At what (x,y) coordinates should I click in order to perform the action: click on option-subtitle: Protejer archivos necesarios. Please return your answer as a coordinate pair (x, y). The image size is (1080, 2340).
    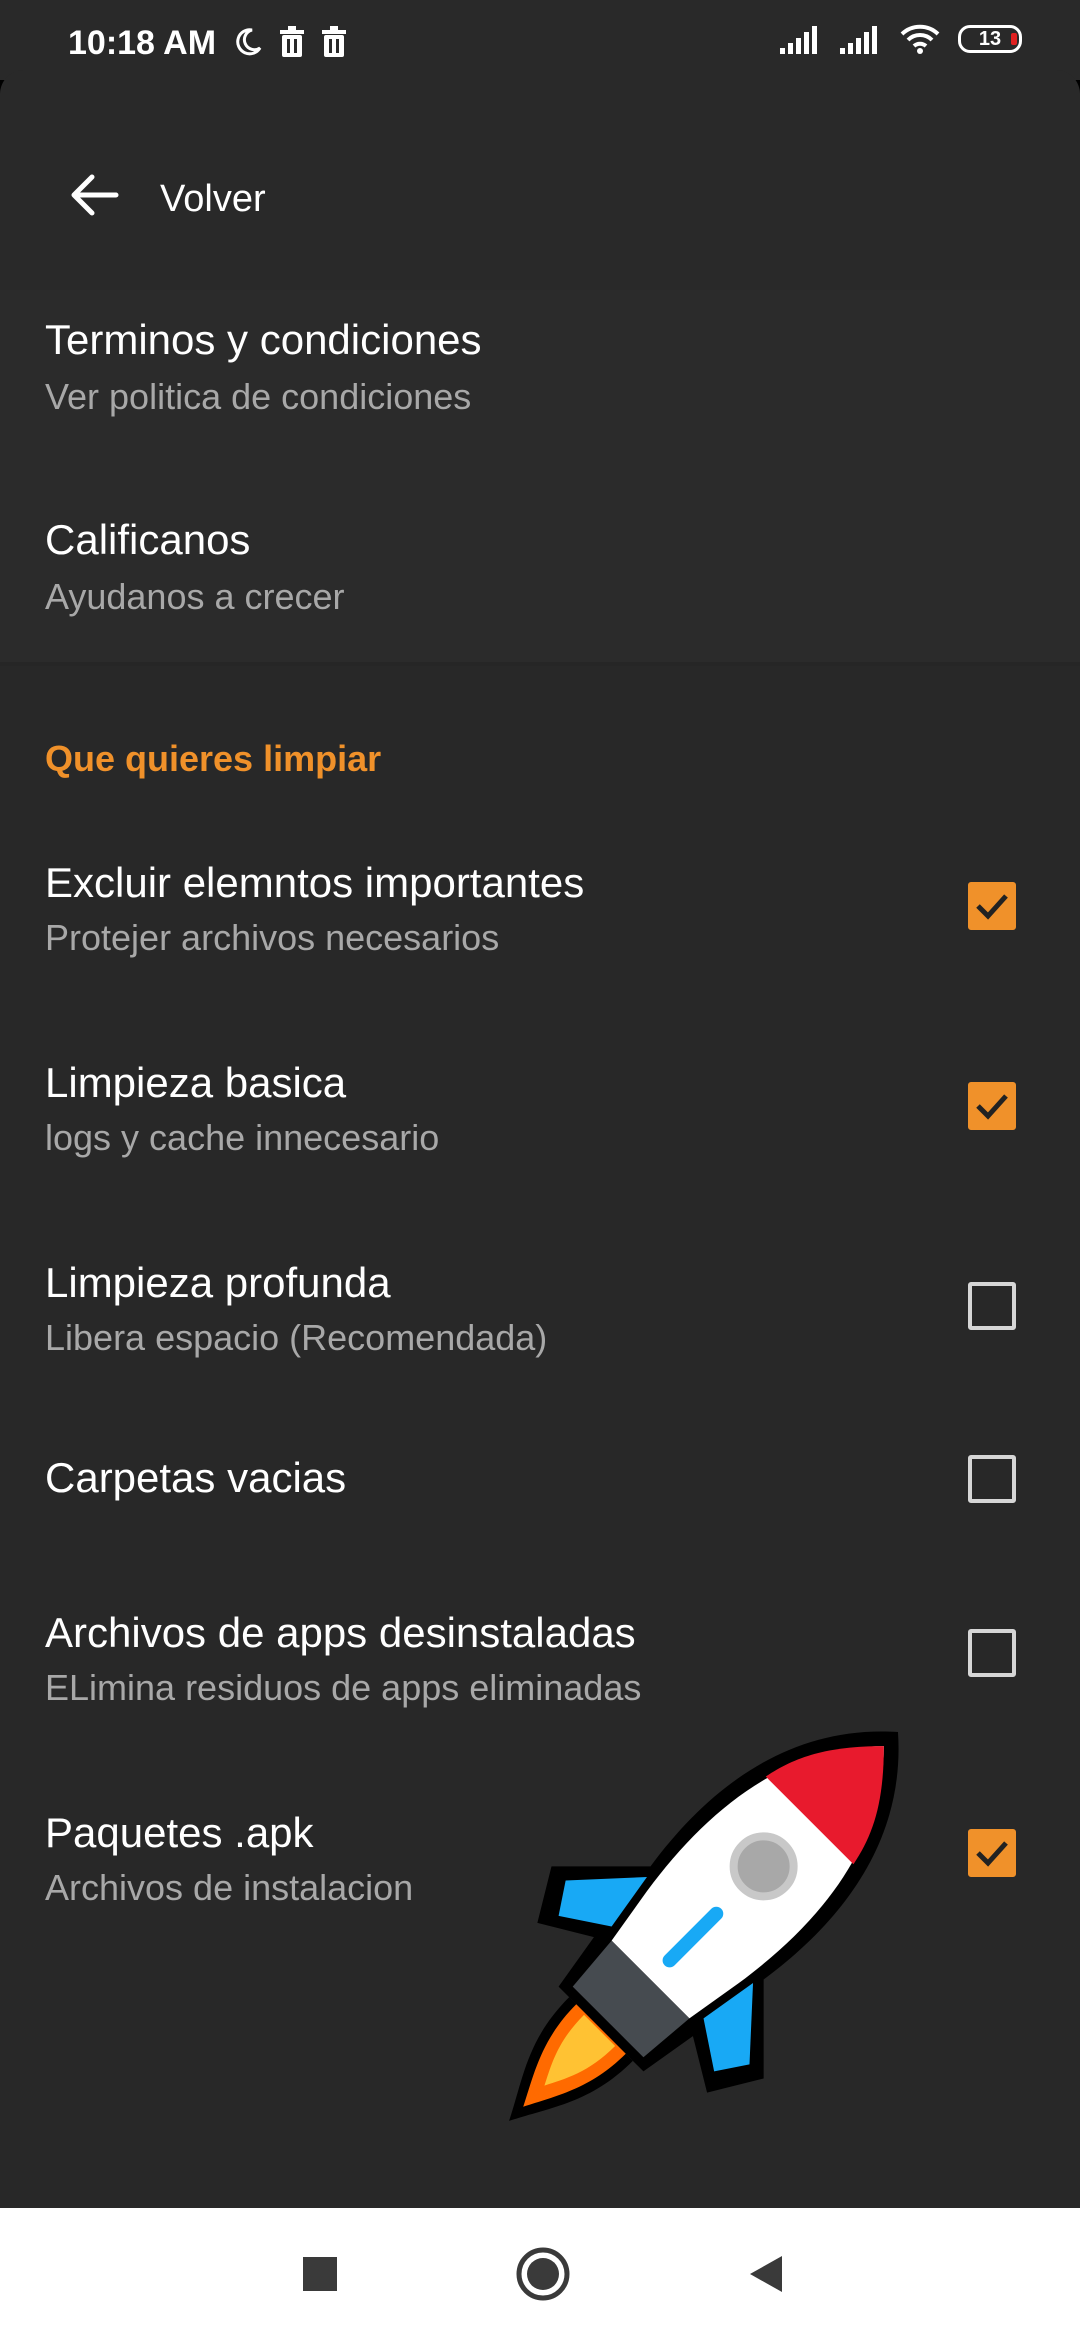
    Looking at the image, I should click on (272, 937).